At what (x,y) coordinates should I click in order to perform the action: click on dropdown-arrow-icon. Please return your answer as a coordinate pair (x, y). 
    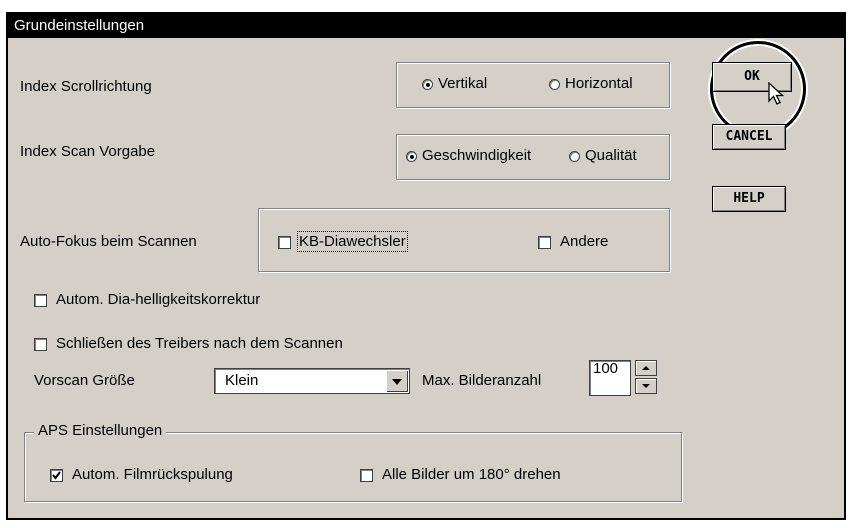
    Looking at the image, I should click on (397, 381).